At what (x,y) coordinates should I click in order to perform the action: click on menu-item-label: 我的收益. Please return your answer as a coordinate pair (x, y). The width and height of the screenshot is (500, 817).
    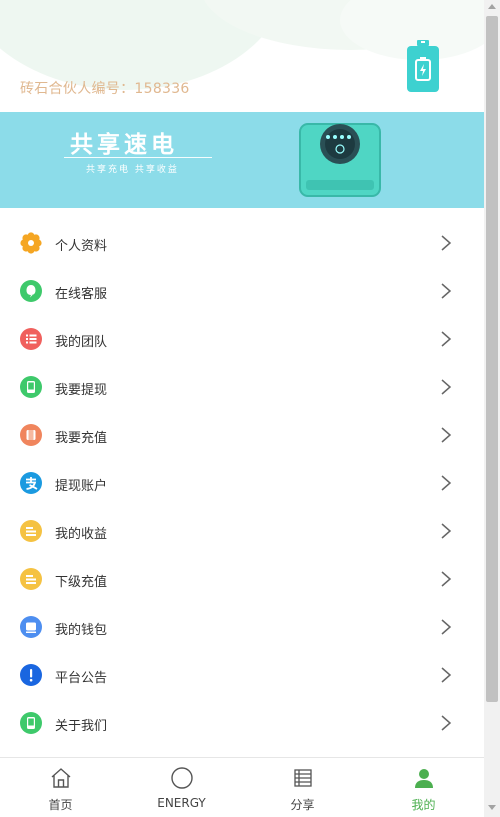
    Looking at the image, I should click on (81, 534).